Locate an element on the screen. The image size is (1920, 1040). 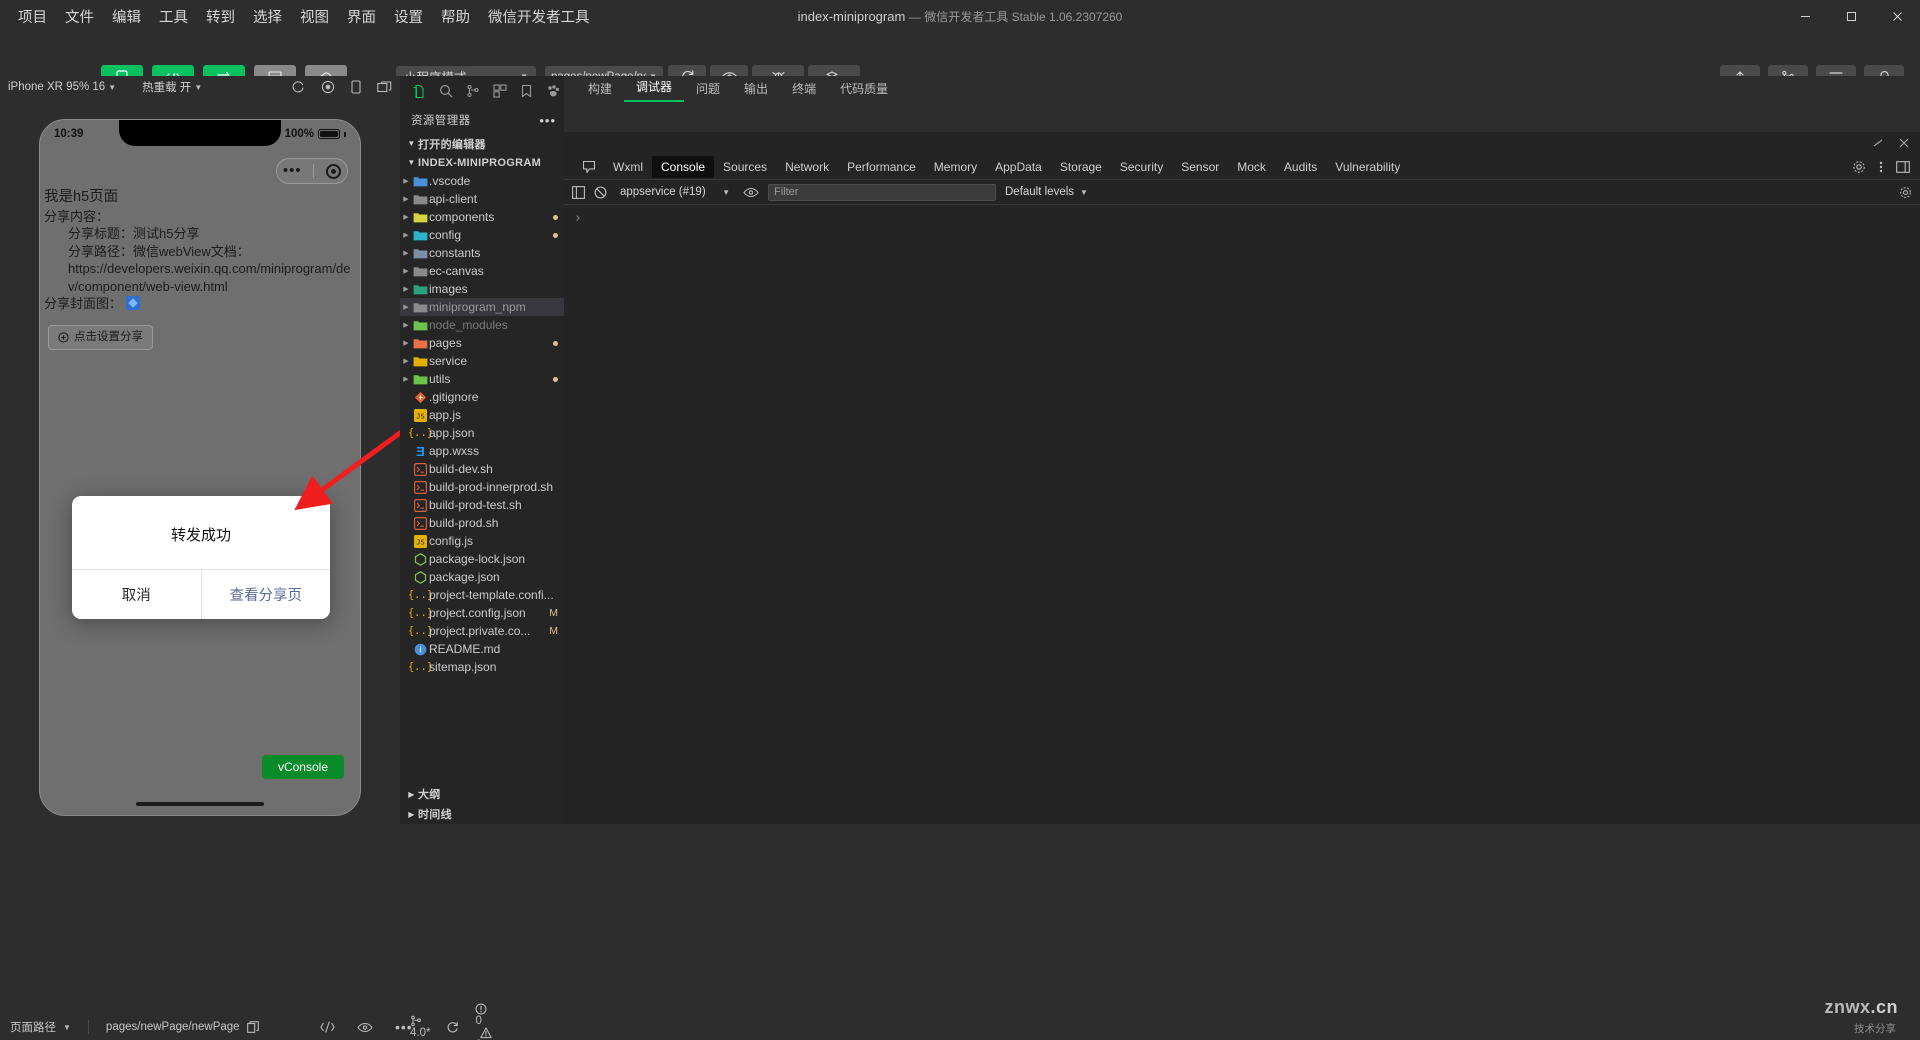
clear-console-icon is located at coordinates (600, 192).